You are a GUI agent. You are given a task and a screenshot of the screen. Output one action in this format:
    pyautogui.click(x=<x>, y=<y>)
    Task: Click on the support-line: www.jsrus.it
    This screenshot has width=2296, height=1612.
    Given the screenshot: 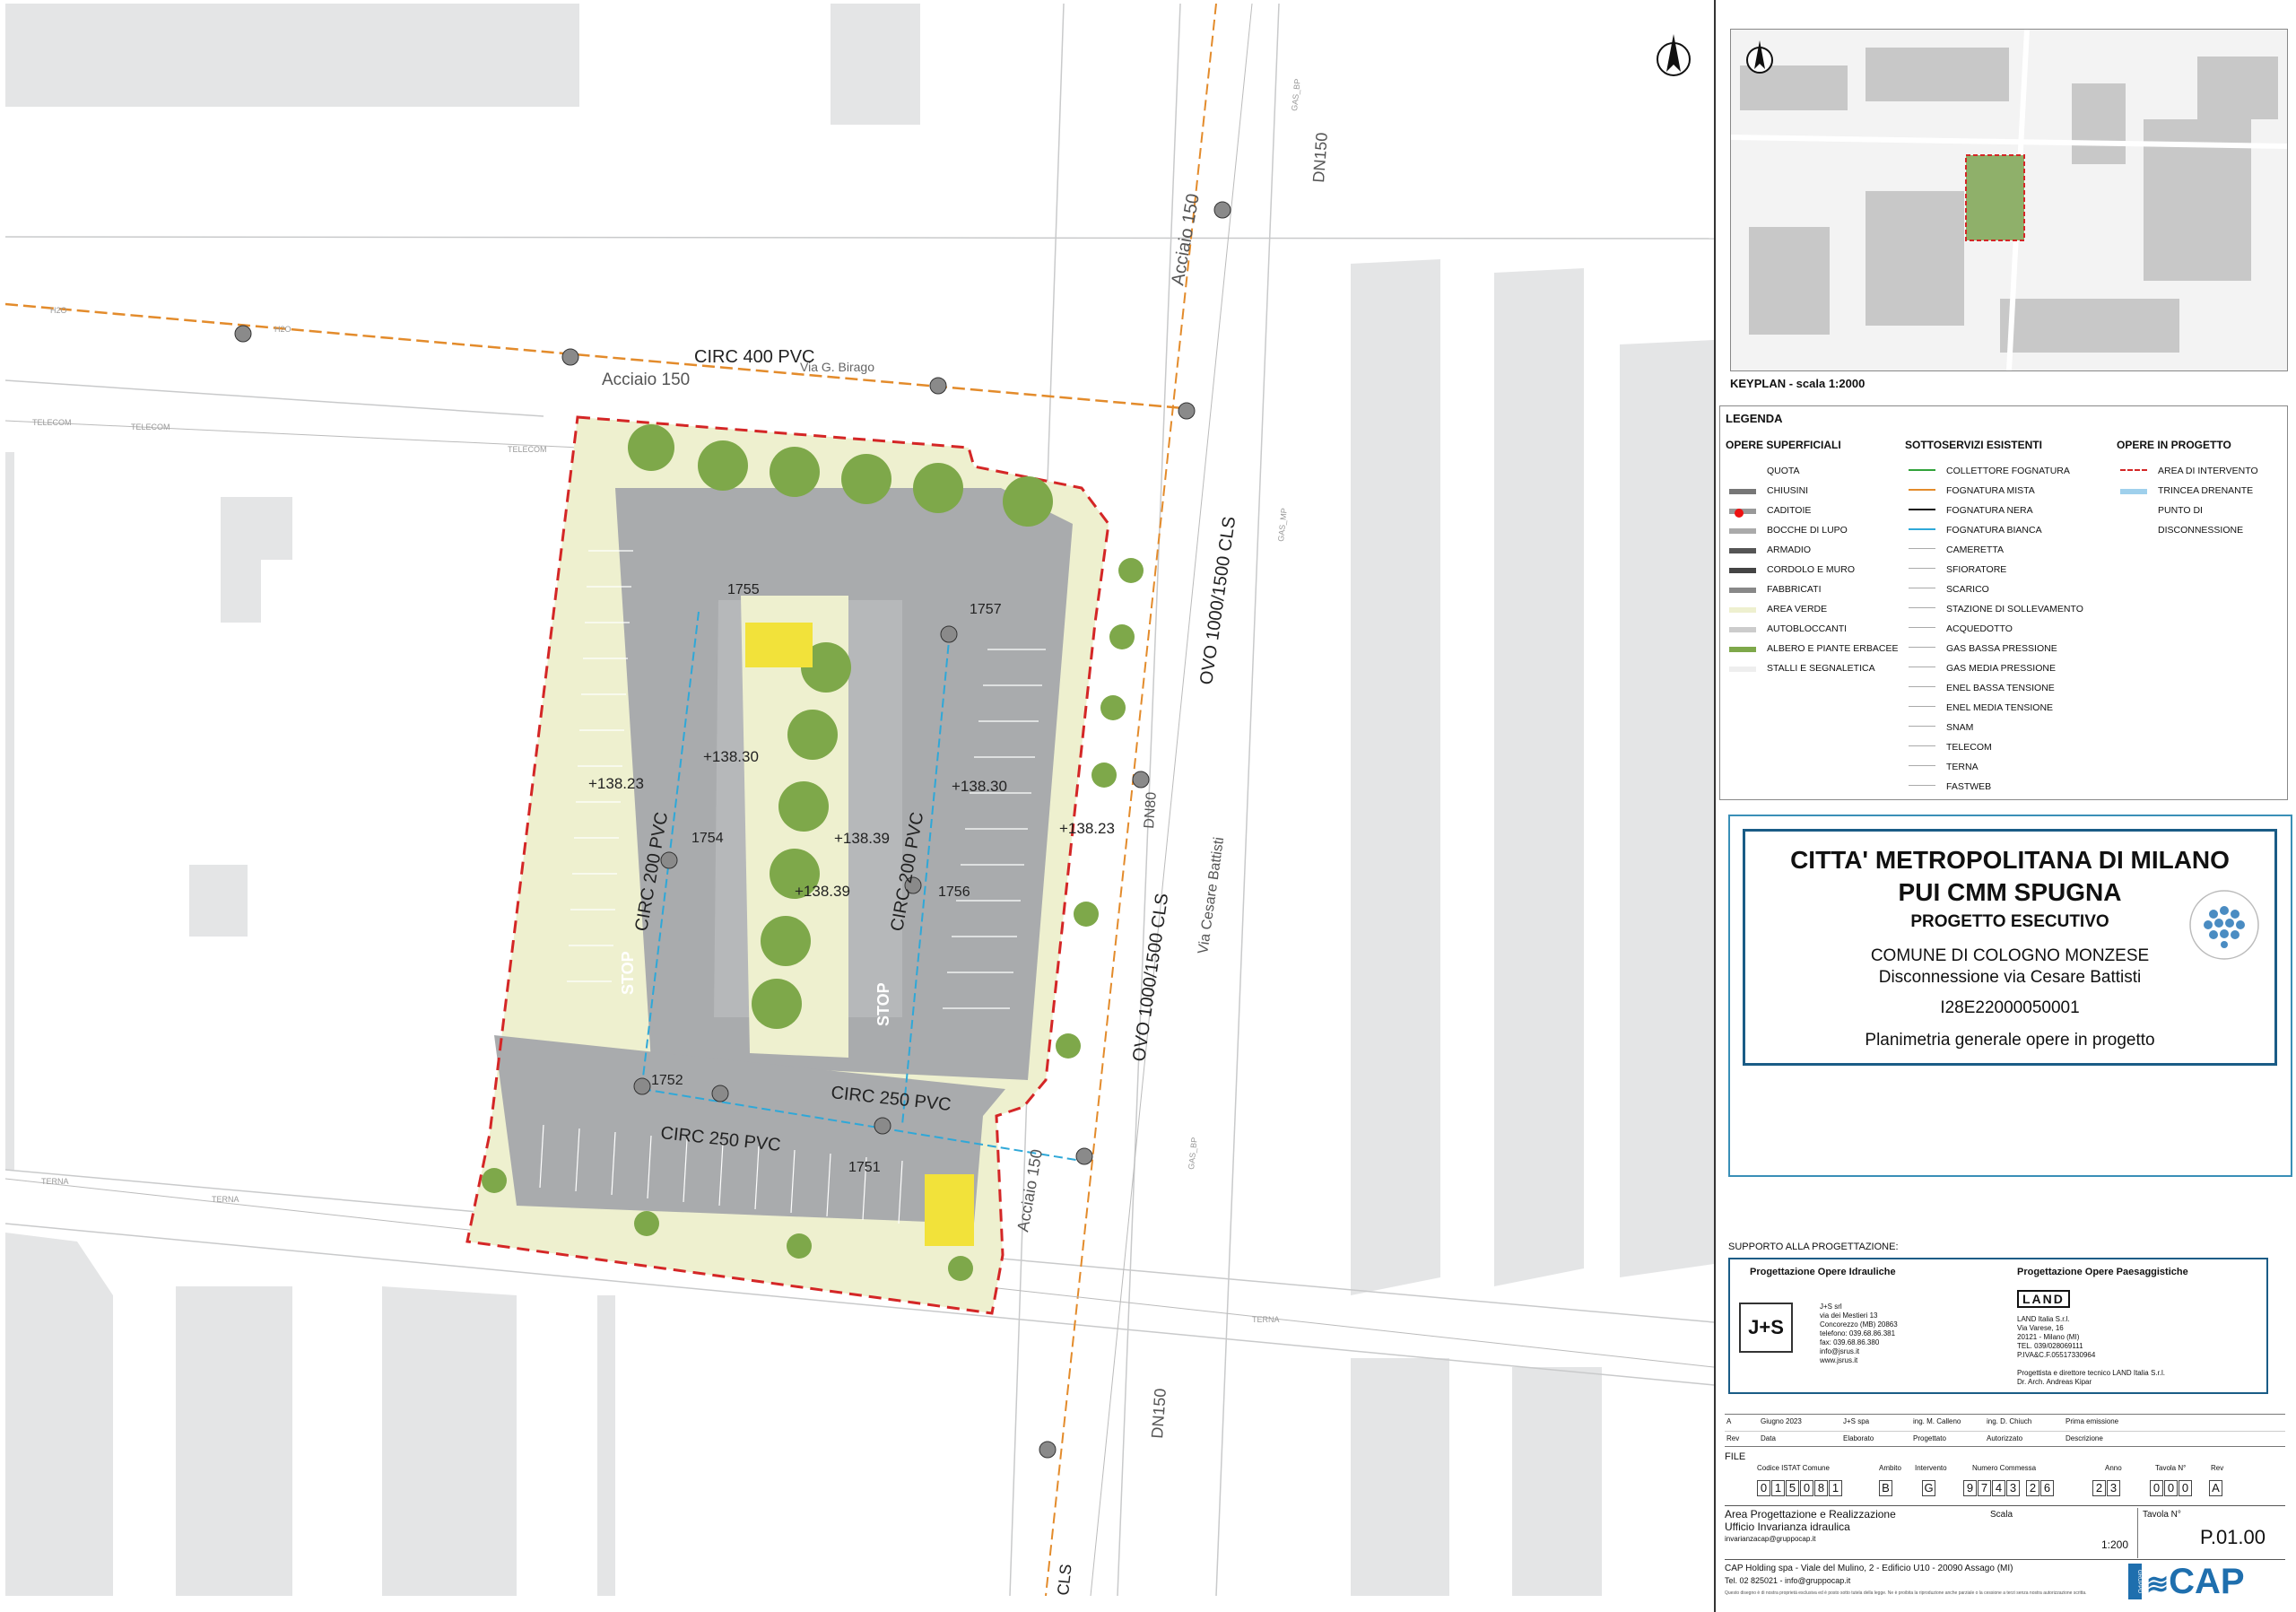 What is the action you would take?
    pyautogui.click(x=1839, y=1360)
    